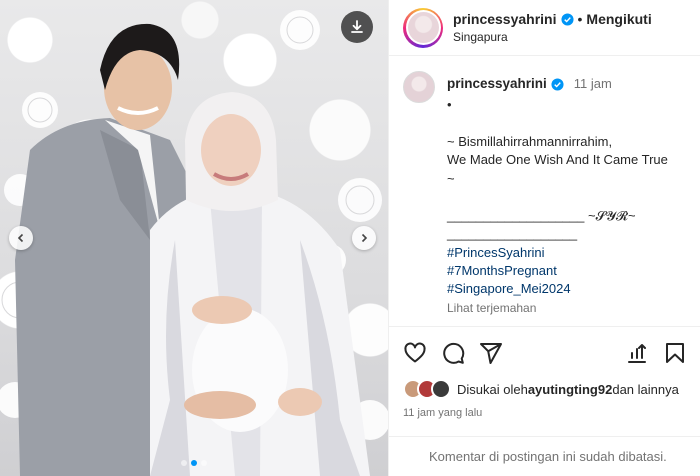 This screenshot has width=700, height=476. I want to click on chevron-left-icon, so click(20, 238).